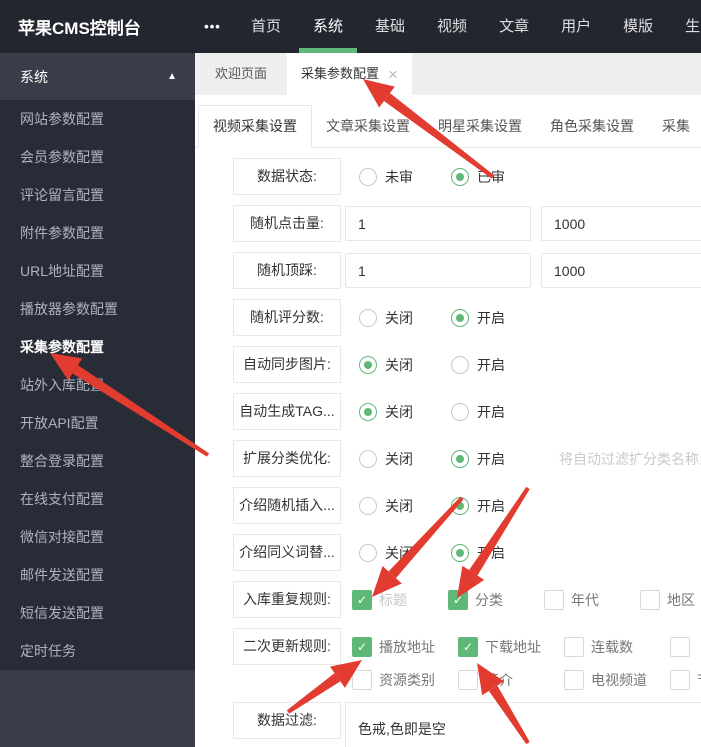  What do you see at coordinates (670, 600) in the screenshot?
I see `checkbox-option: ✓ 地区` at bounding box center [670, 600].